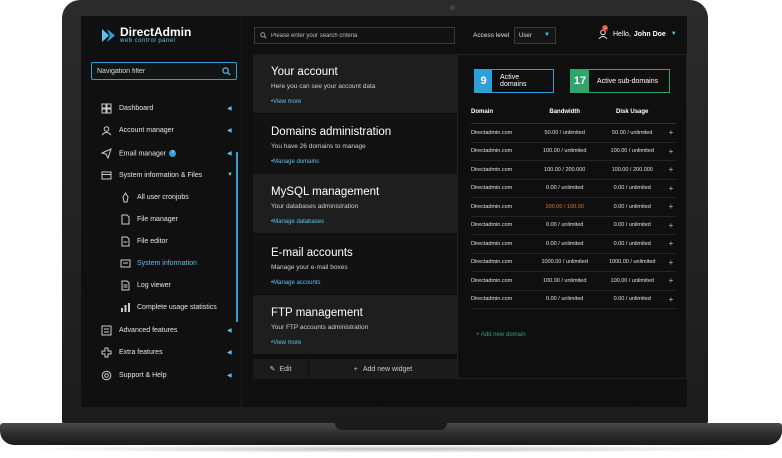 This screenshot has width=782, height=458. I want to click on access-level-label: Access level, so click(491, 35).